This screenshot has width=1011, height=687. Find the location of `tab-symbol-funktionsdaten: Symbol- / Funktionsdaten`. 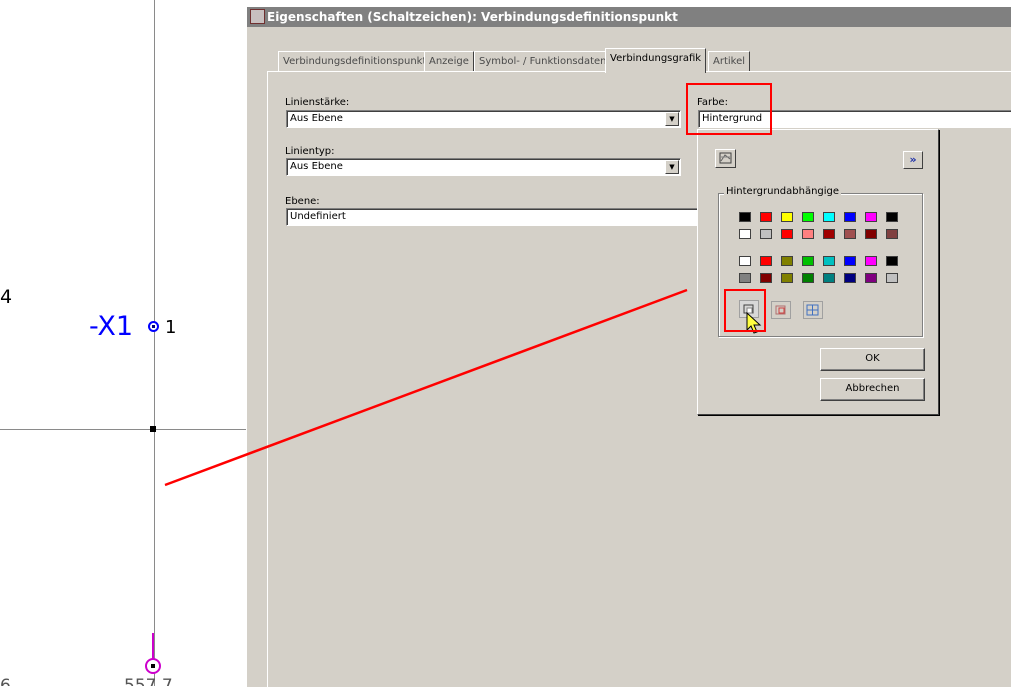

tab-symbol-funktionsdaten: Symbol- / Funktionsdaten is located at coordinates (543, 61).